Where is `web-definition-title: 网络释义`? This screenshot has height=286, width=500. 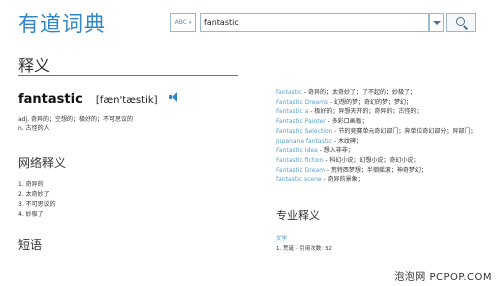 web-definition-title: 网络释义 is located at coordinates (42, 163).